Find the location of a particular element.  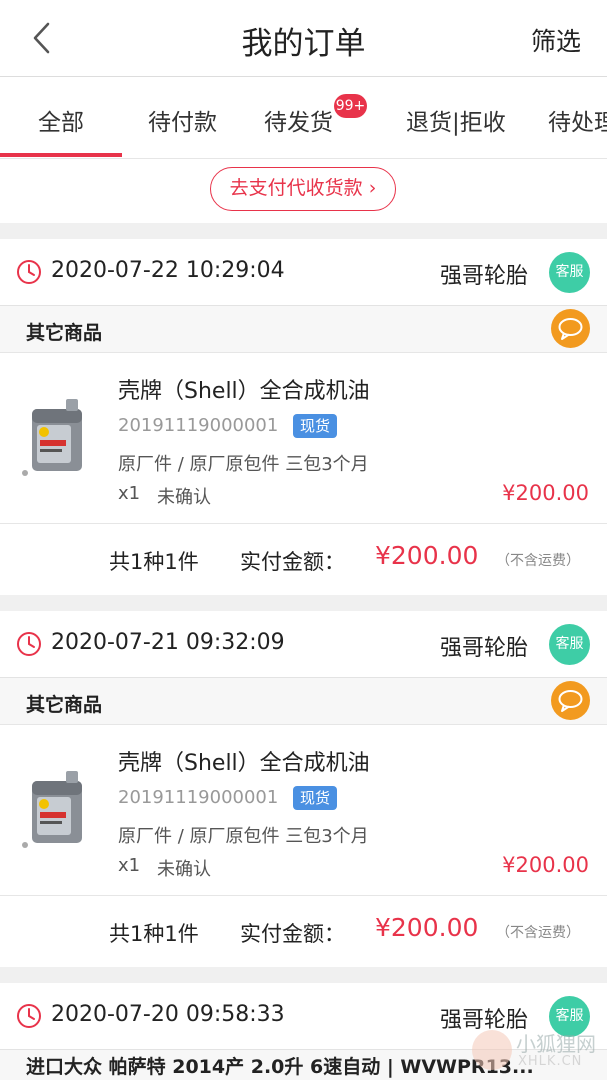

order-header: 2020-07-21 09:32:09 强哥轮胎 客服 is located at coordinates (303, 644).